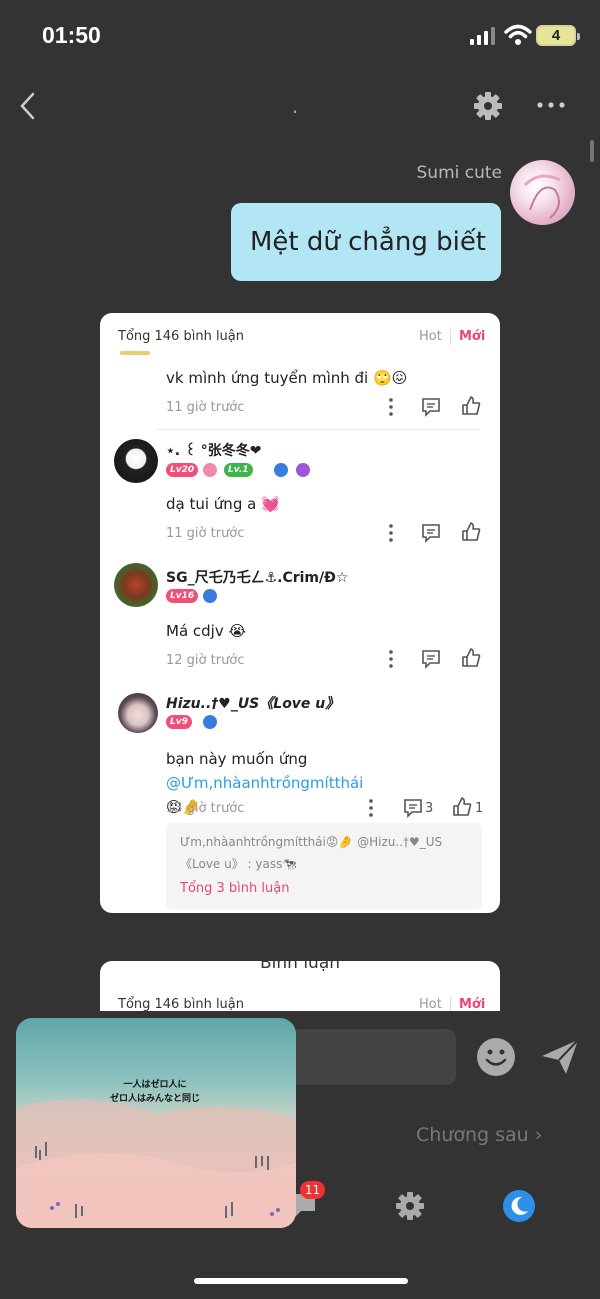 This screenshot has width=600, height=1299. Describe the element at coordinates (518, 34) in the screenshot. I see `wifi-icon` at that location.